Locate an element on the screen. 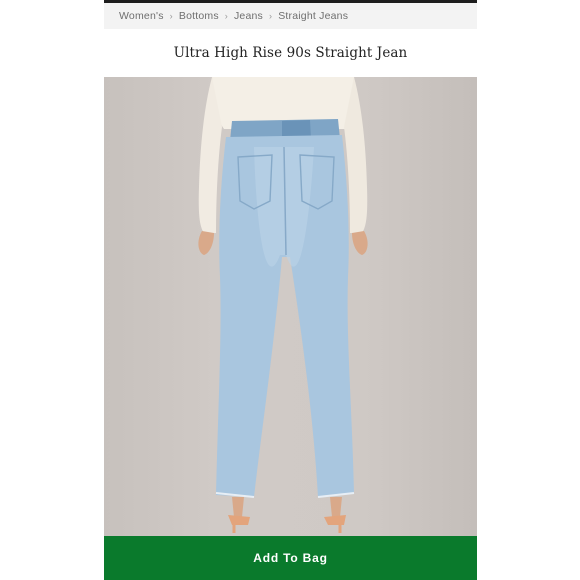 This screenshot has width=580, height=580. left-hand is located at coordinates (206, 243).